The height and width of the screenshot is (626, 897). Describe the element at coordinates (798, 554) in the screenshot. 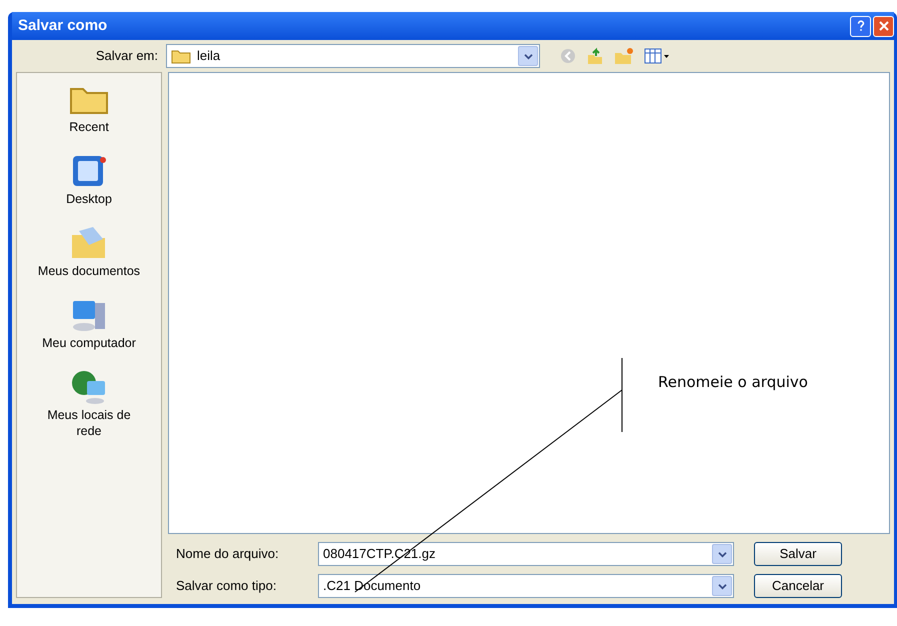

I see `dialog-button: Salvar` at that location.